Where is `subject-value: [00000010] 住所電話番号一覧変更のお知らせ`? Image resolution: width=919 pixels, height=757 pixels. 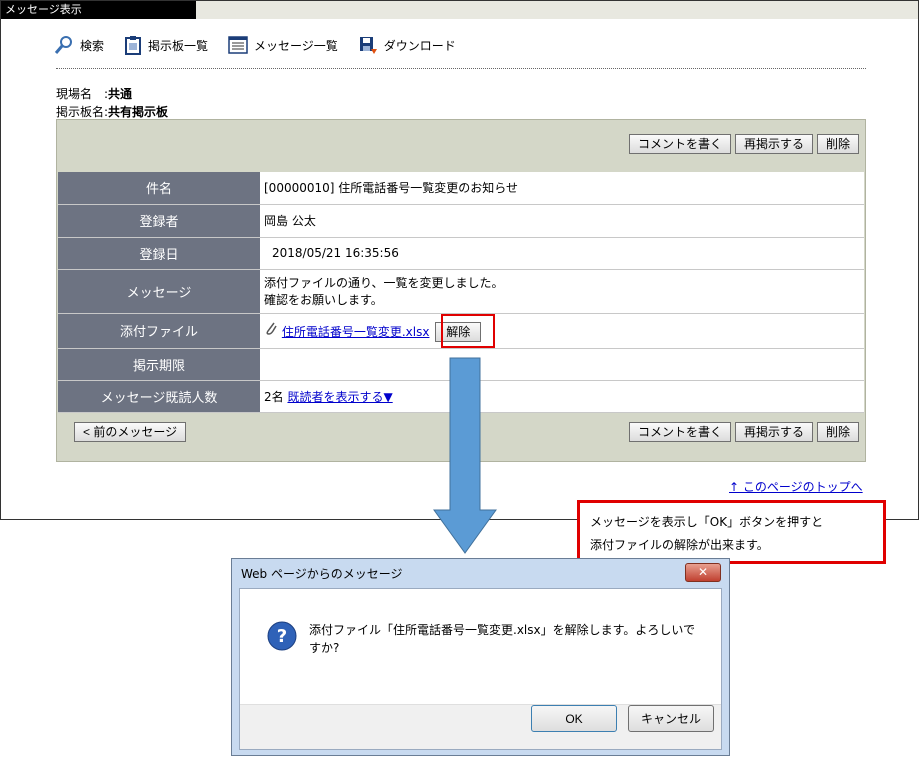
subject-value: [00000010] 住所電話番号一覧変更のお知らせ is located at coordinates (562, 188).